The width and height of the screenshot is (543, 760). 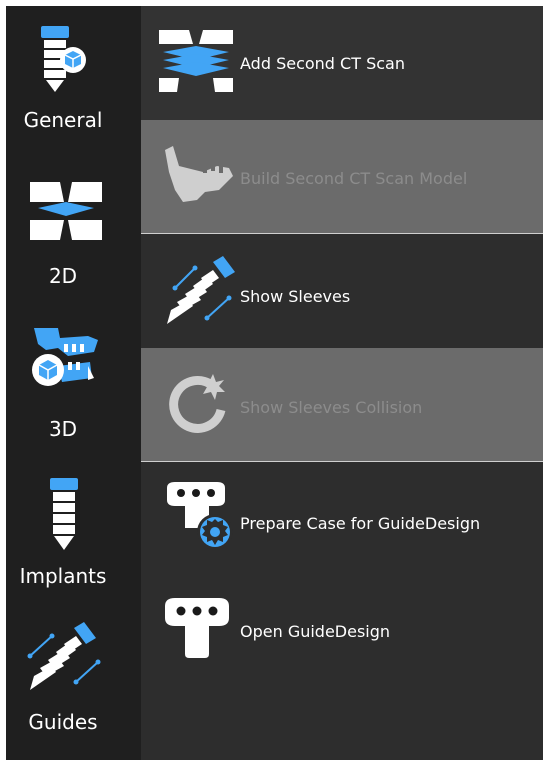 I want to click on sidebar-item-label: 3D, so click(x=63, y=429).